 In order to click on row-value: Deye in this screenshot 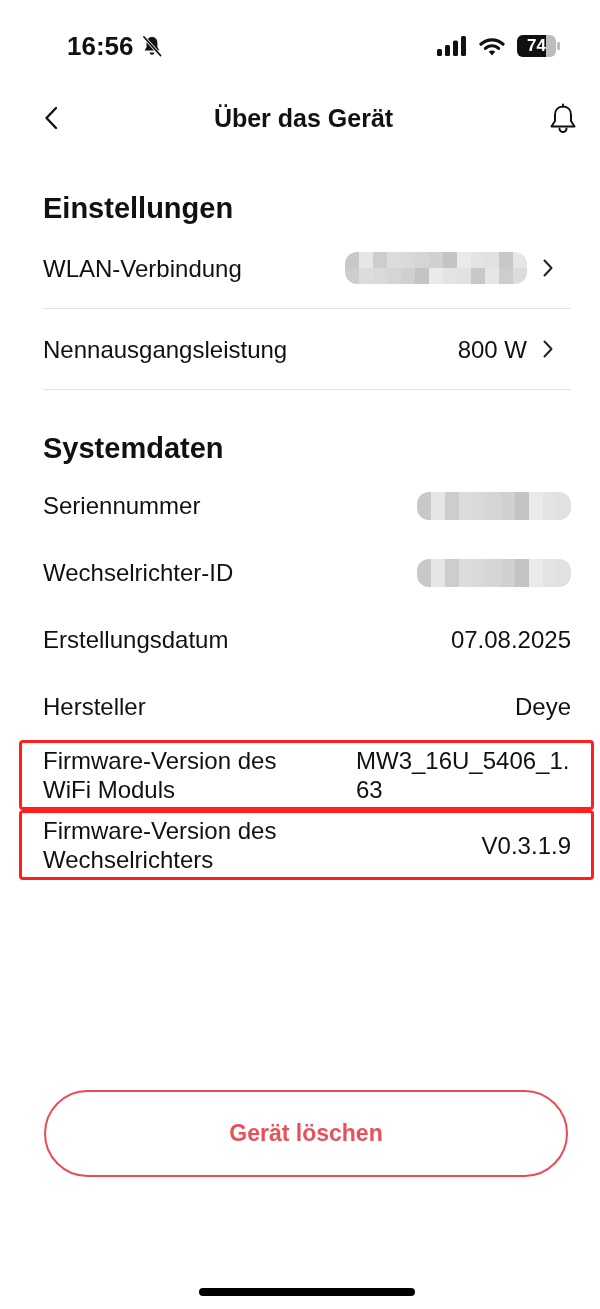, I will do `click(542, 706)`.